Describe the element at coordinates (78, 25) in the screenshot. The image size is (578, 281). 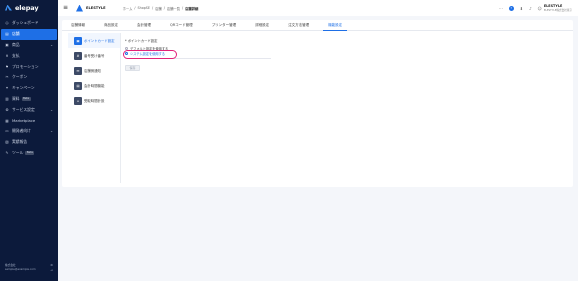
I see `tab-0: 店舗情報` at that location.